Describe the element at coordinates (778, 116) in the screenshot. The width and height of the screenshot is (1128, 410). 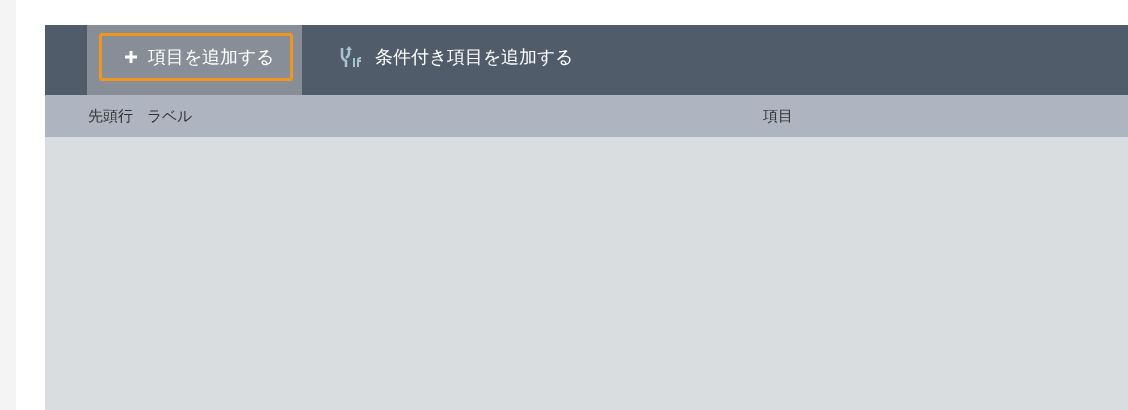
I see `column-header: 項目` at that location.